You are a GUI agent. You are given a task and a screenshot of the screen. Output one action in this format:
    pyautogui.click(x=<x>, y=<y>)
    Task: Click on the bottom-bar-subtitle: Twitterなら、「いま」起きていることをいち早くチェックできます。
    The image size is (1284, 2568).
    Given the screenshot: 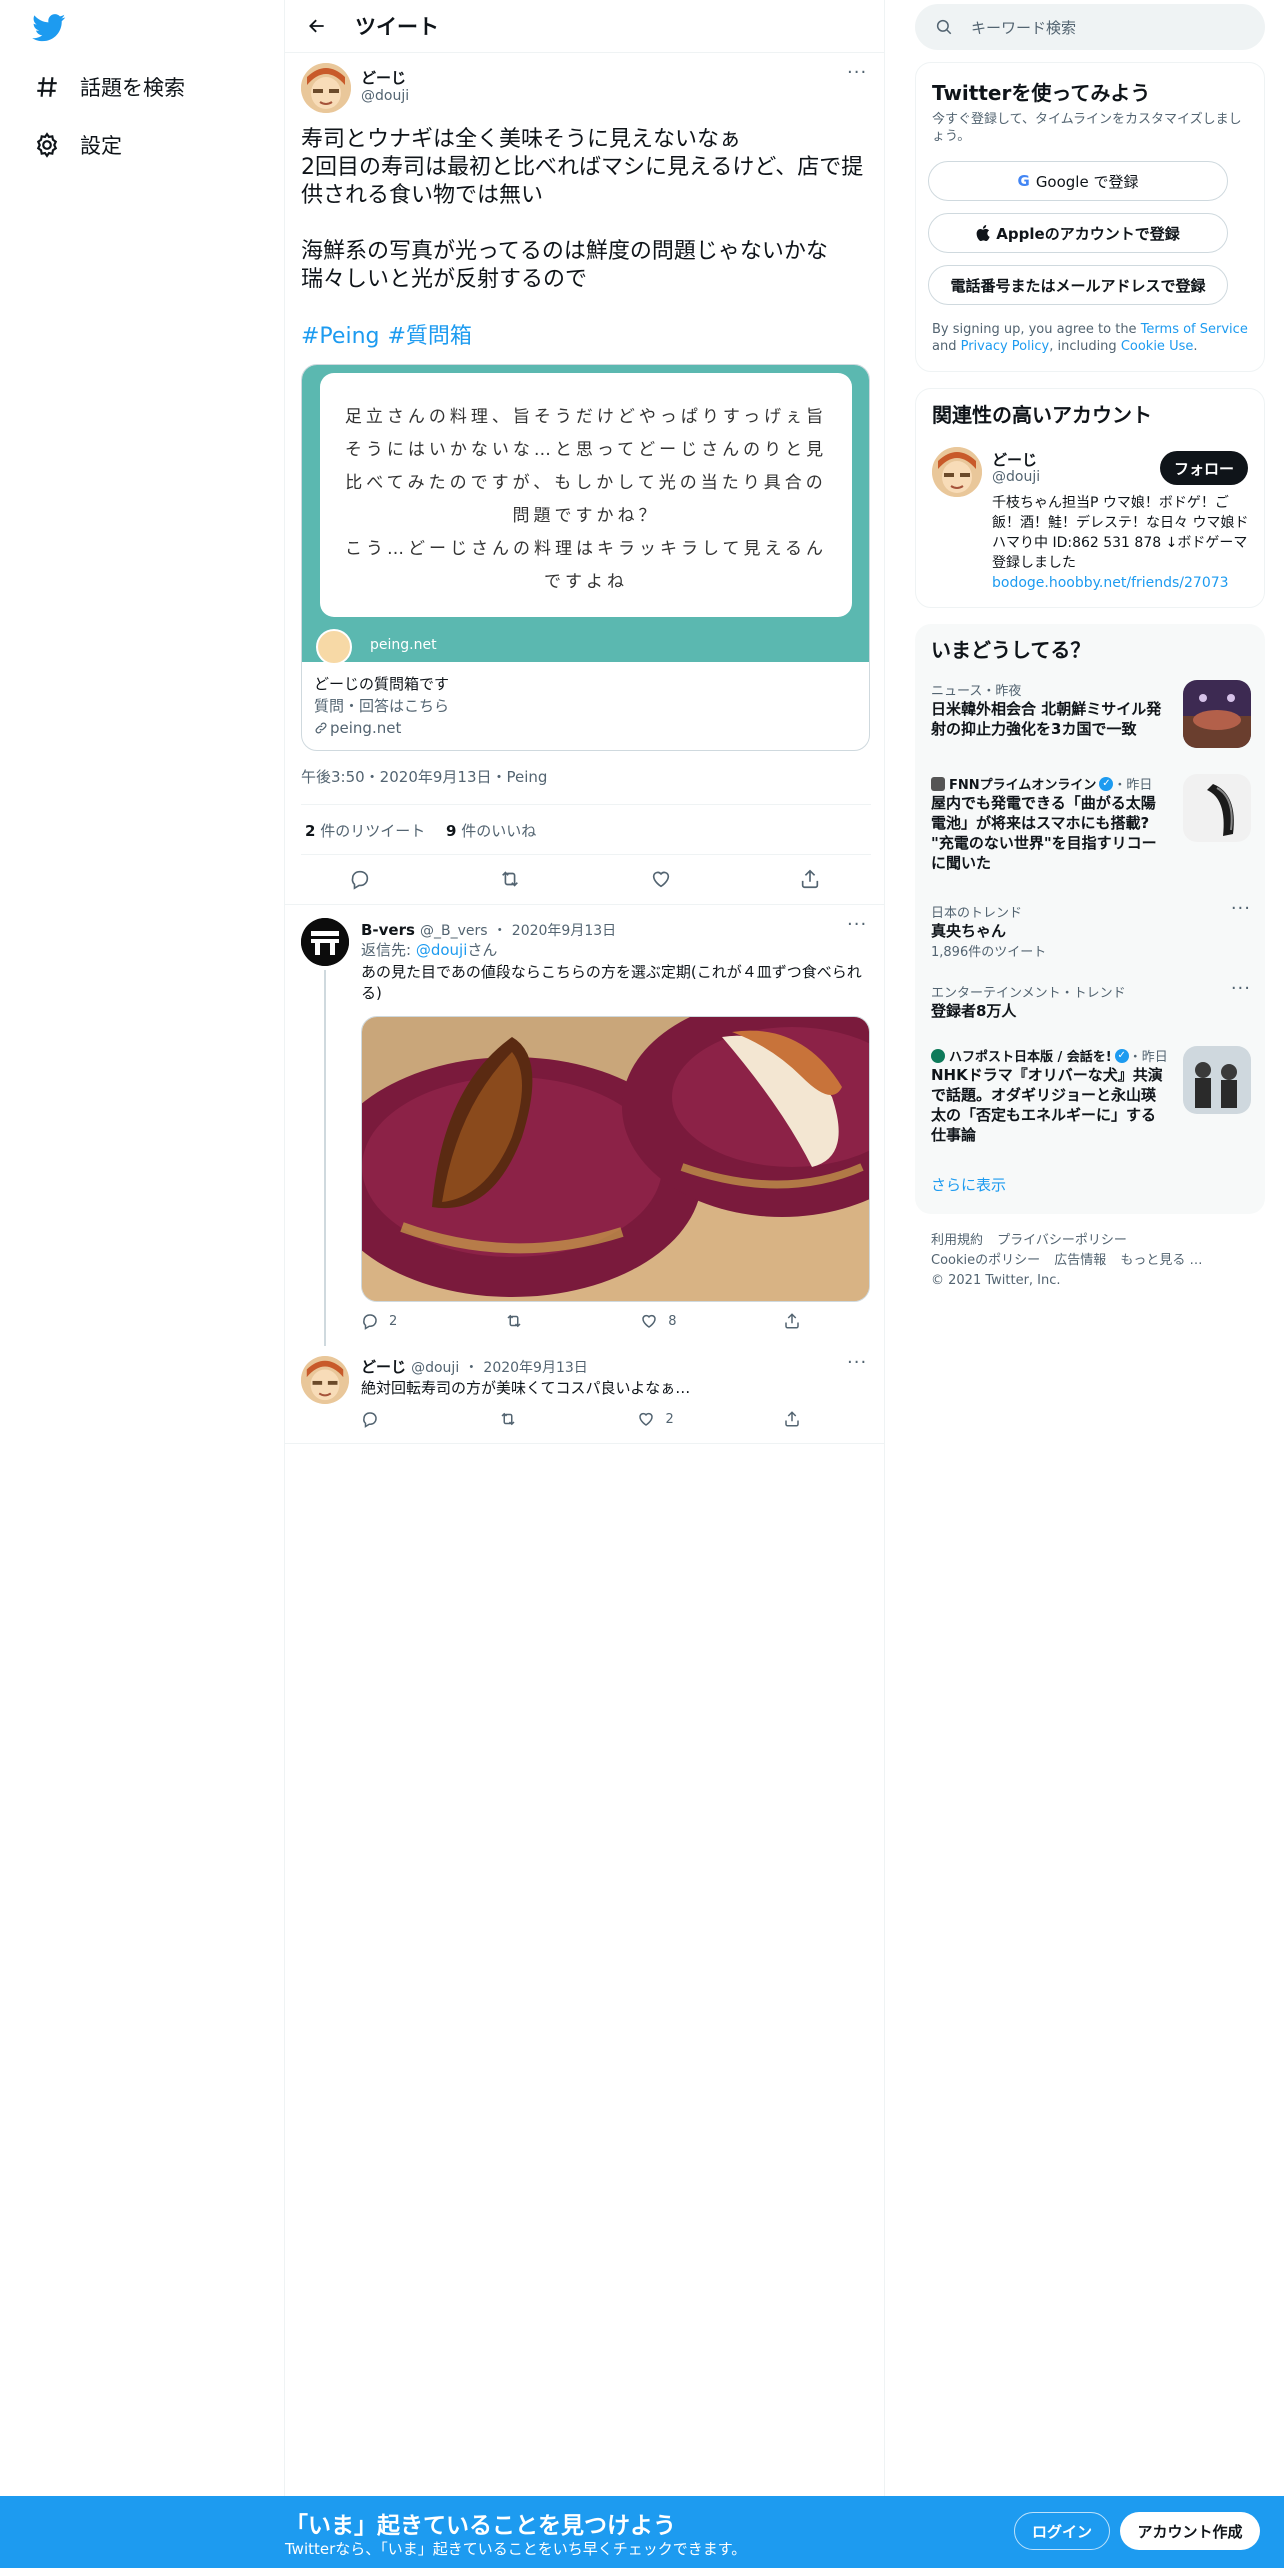 What is the action you would take?
    pyautogui.click(x=516, y=2549)
    